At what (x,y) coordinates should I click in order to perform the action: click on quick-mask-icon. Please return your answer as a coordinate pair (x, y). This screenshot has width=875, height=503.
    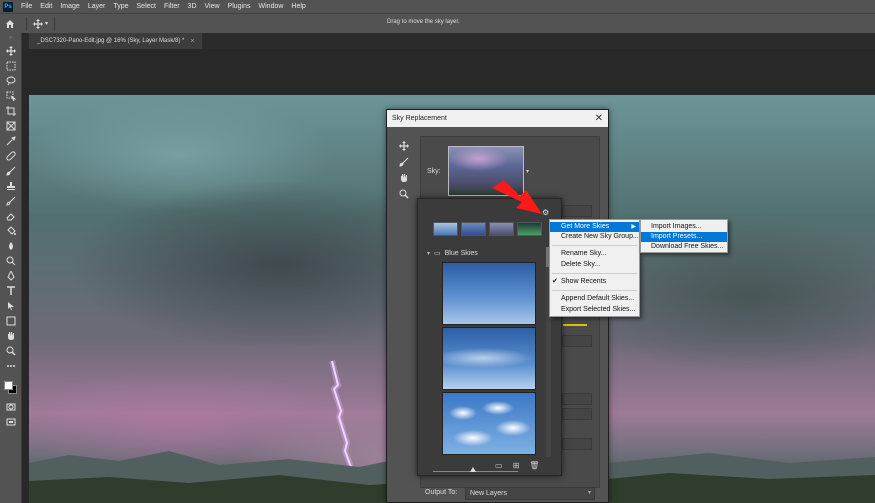
    Looking at the image, I should click on (11, 406).